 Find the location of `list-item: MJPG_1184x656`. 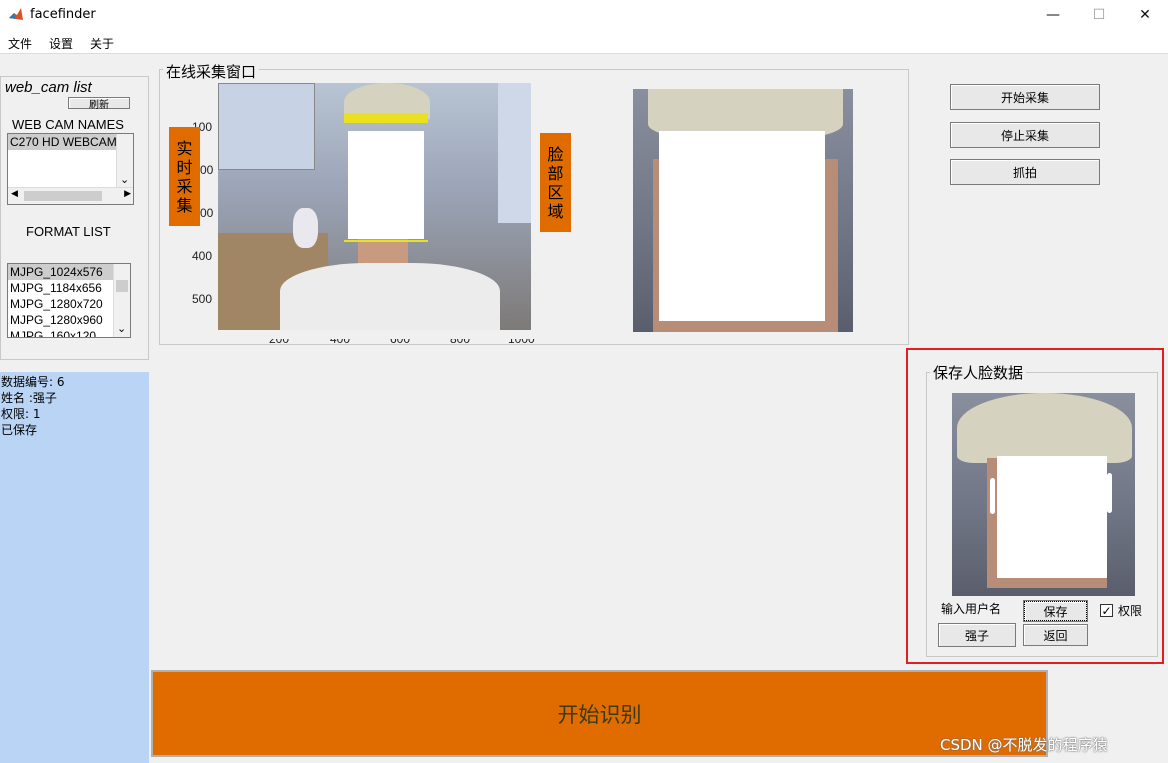

list-item: MJPG_1184x656 is located at coordinates (69, 288).